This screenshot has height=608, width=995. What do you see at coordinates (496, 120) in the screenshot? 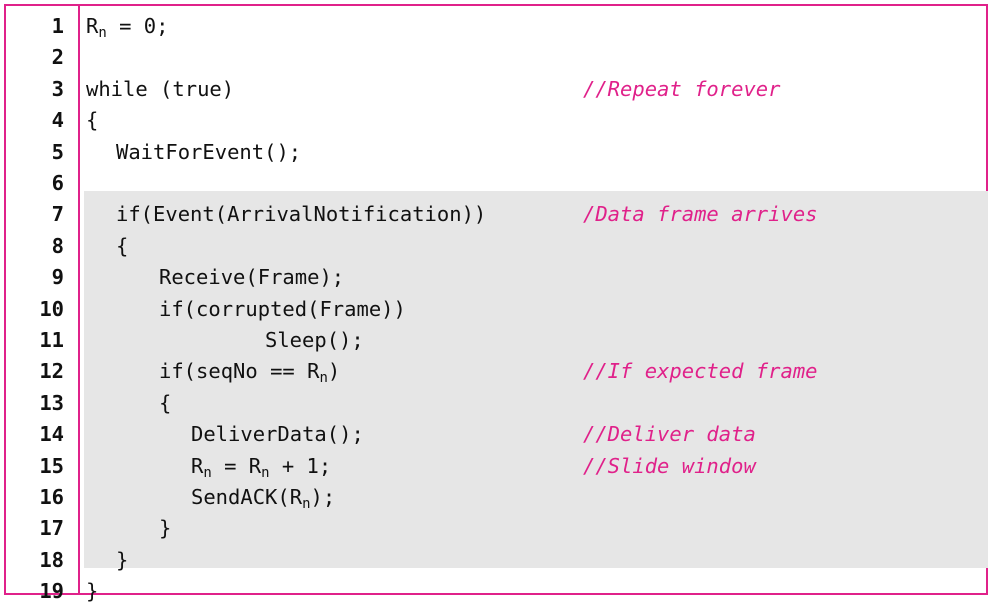
I see `code-line: 4{` at bounding box center [496, 120].